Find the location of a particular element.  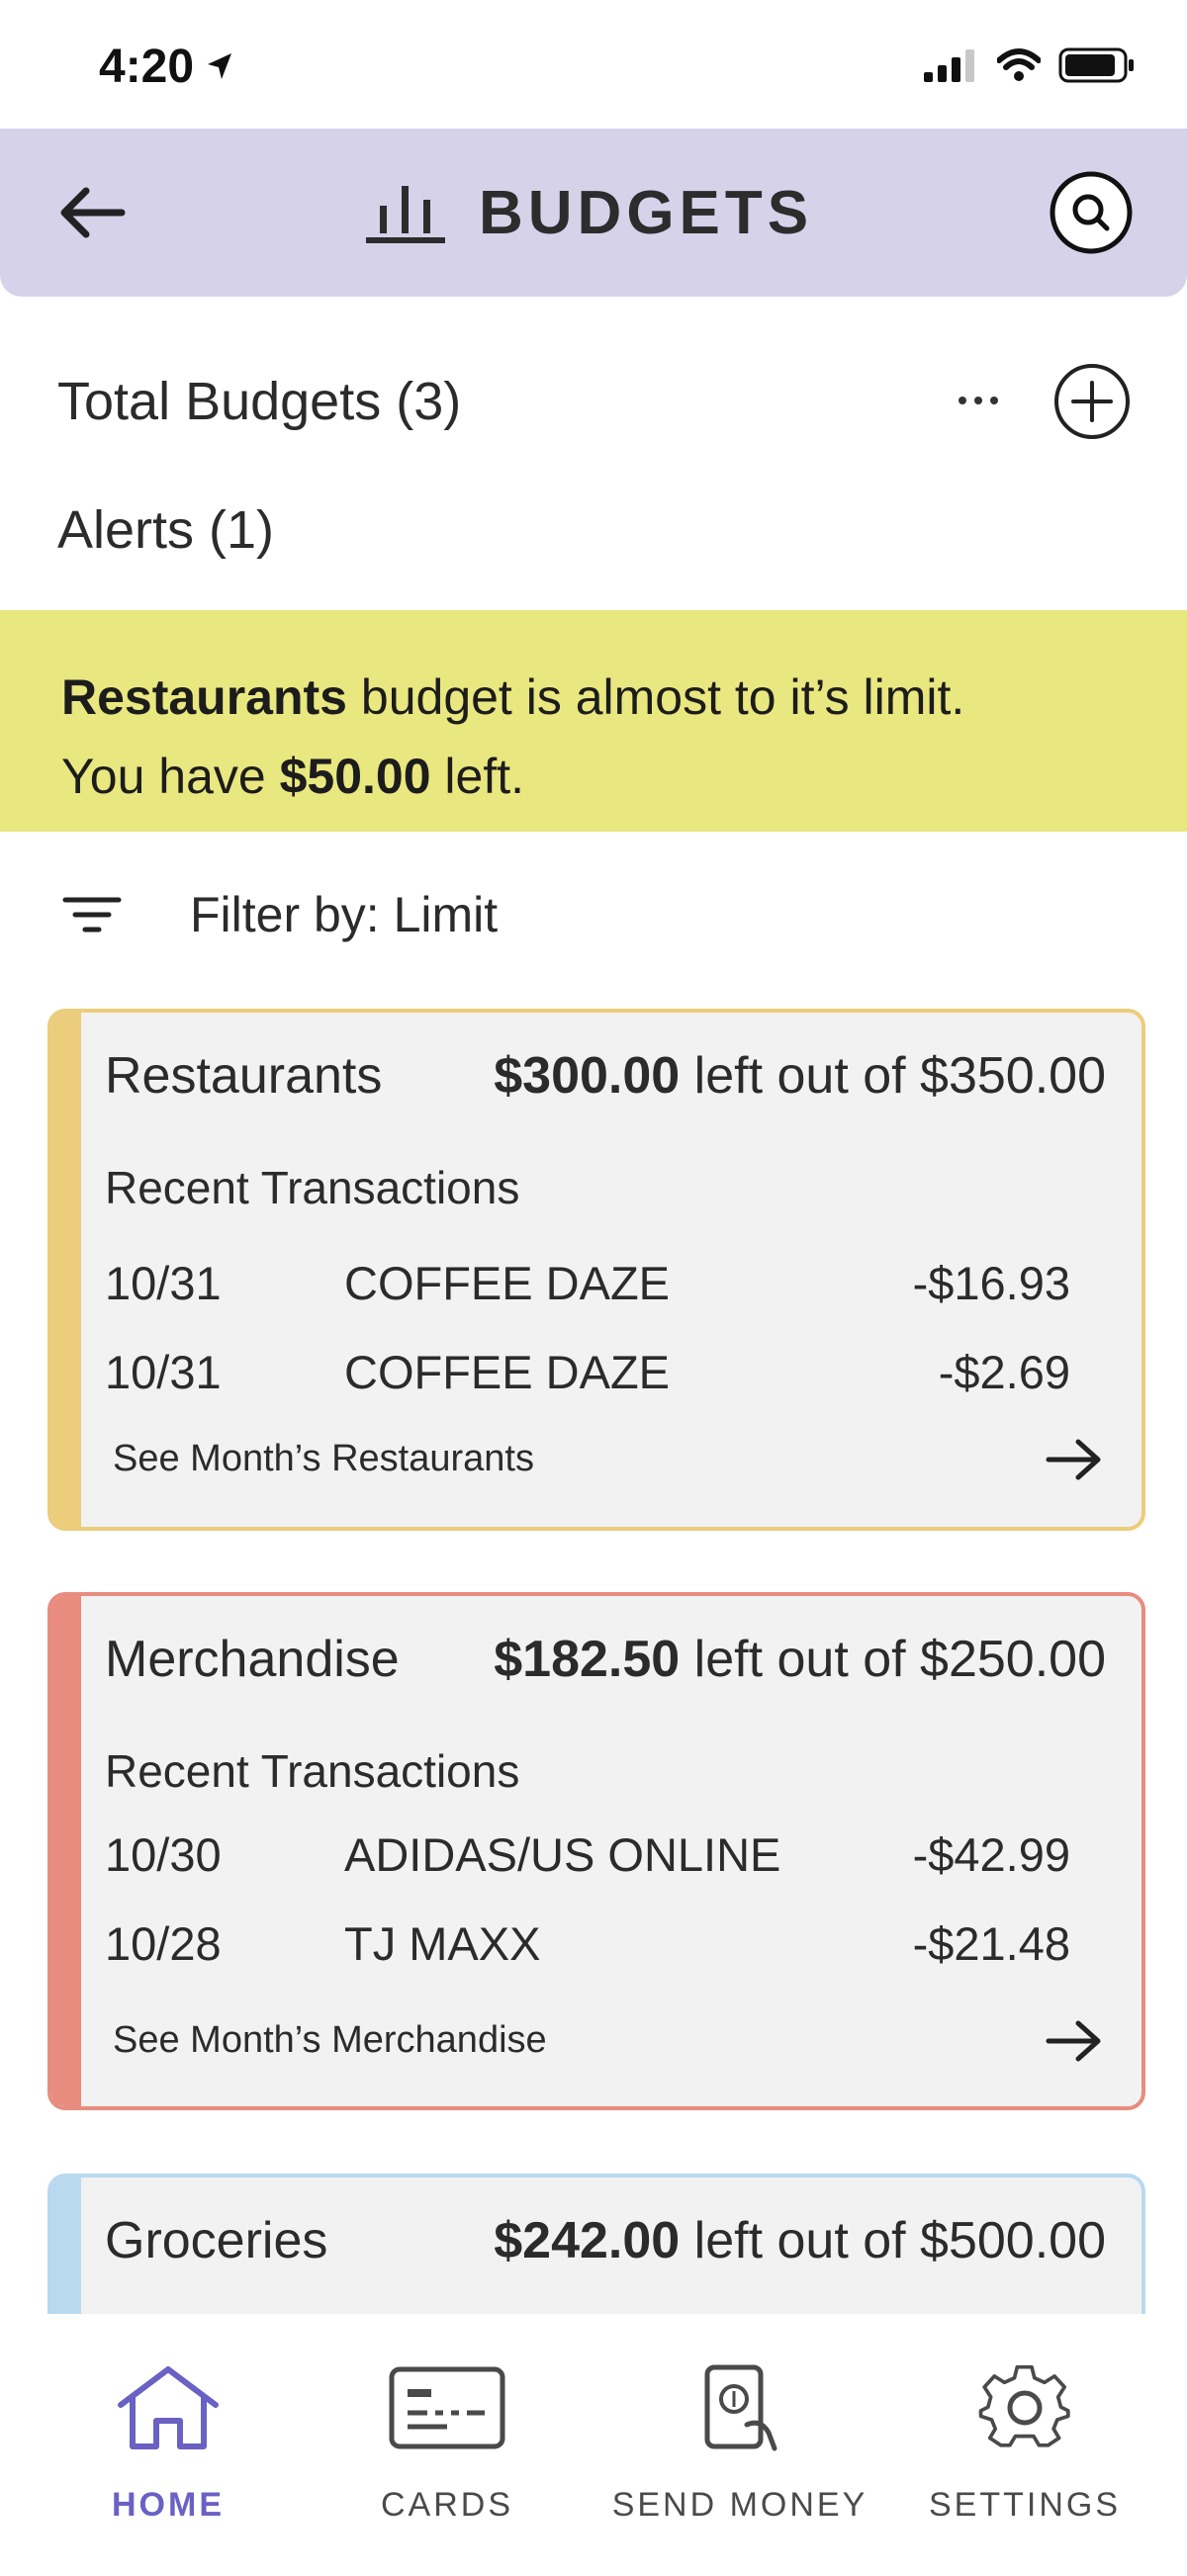

total-budgets-label: Total Budgets (3) is located at coordinates (259, 401).